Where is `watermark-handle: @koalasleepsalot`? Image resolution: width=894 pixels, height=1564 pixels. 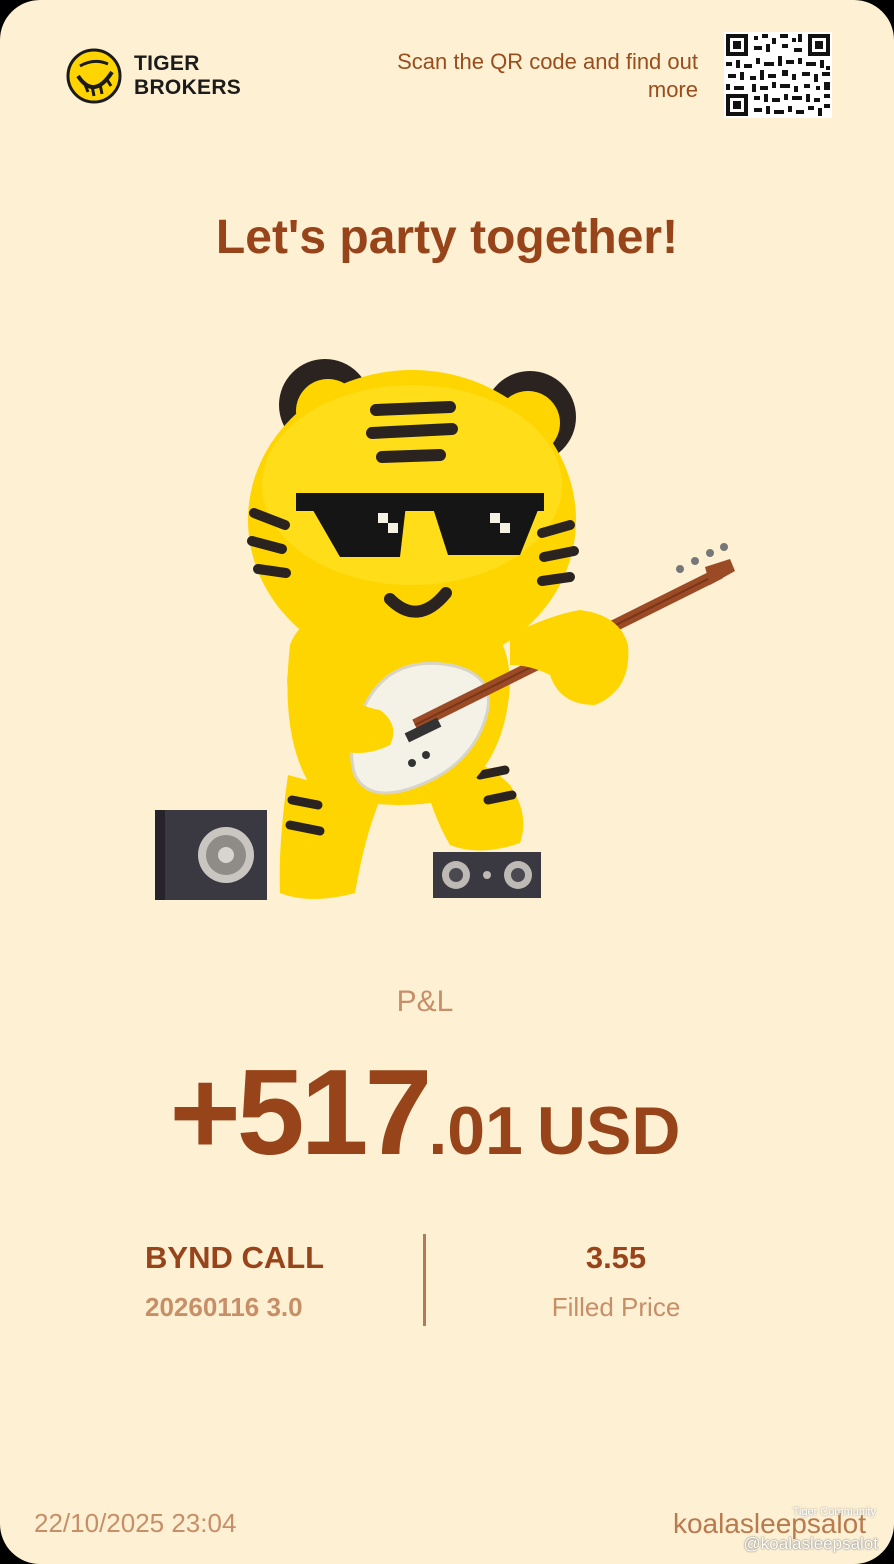 watermark-handle: @koalasleepsalot is located at coordinates (810, 1543).